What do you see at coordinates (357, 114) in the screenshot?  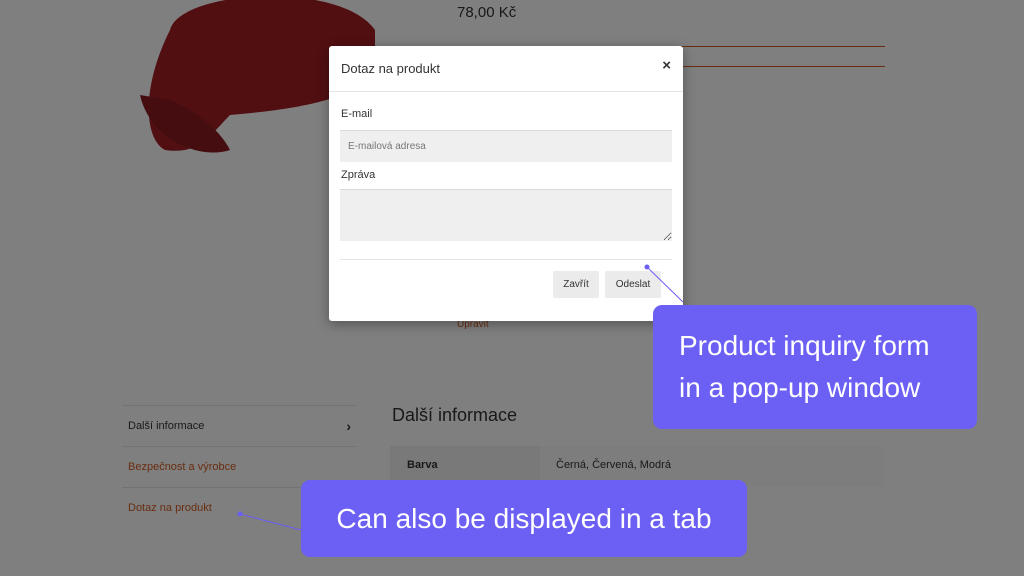 I see `email-label: E-mail` at bounding box center [357, 114].